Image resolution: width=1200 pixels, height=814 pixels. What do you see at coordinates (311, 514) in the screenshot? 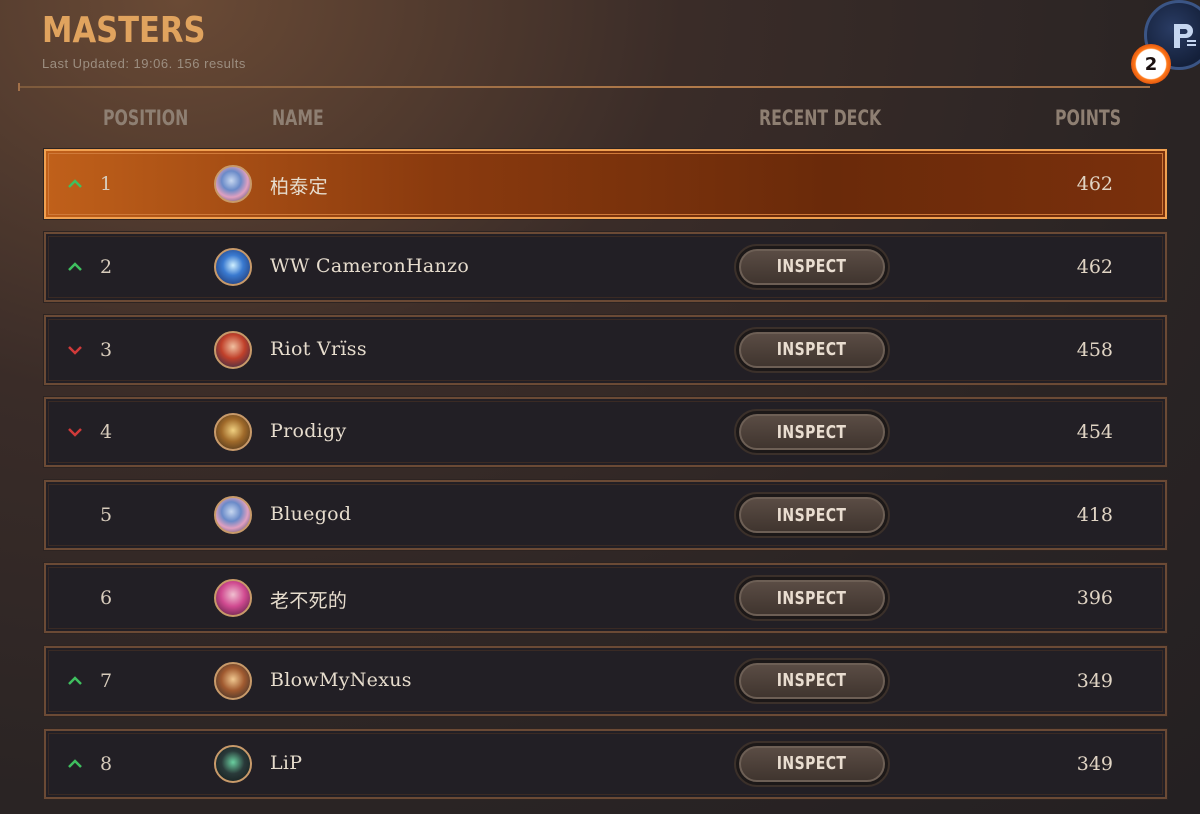
I see `player-name: Bluegod` at bounding box center [311, 514].